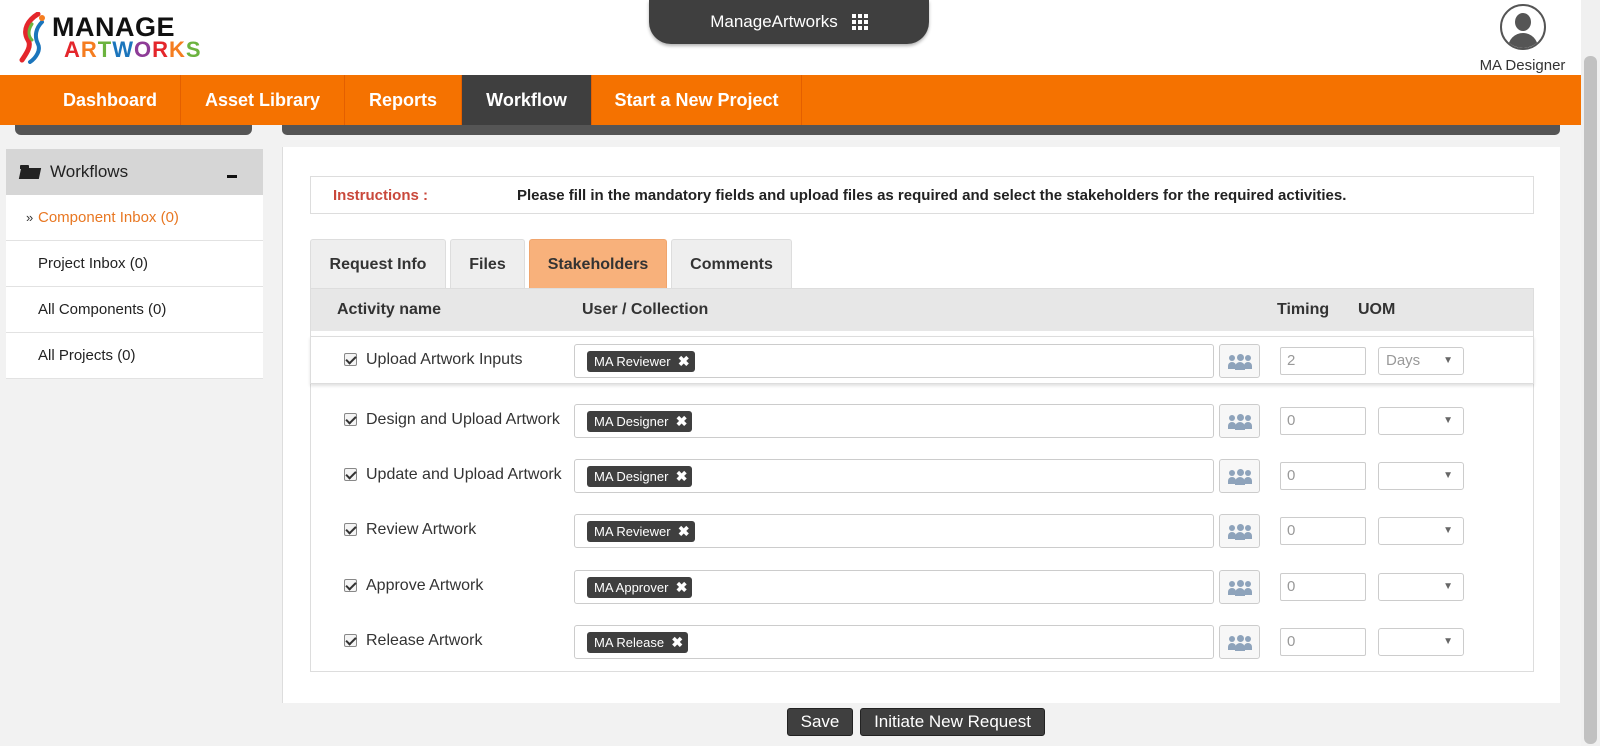  Describe the element at coordinates (859, 22) in the screenshot. I see `apps-grid-icon` at that location.